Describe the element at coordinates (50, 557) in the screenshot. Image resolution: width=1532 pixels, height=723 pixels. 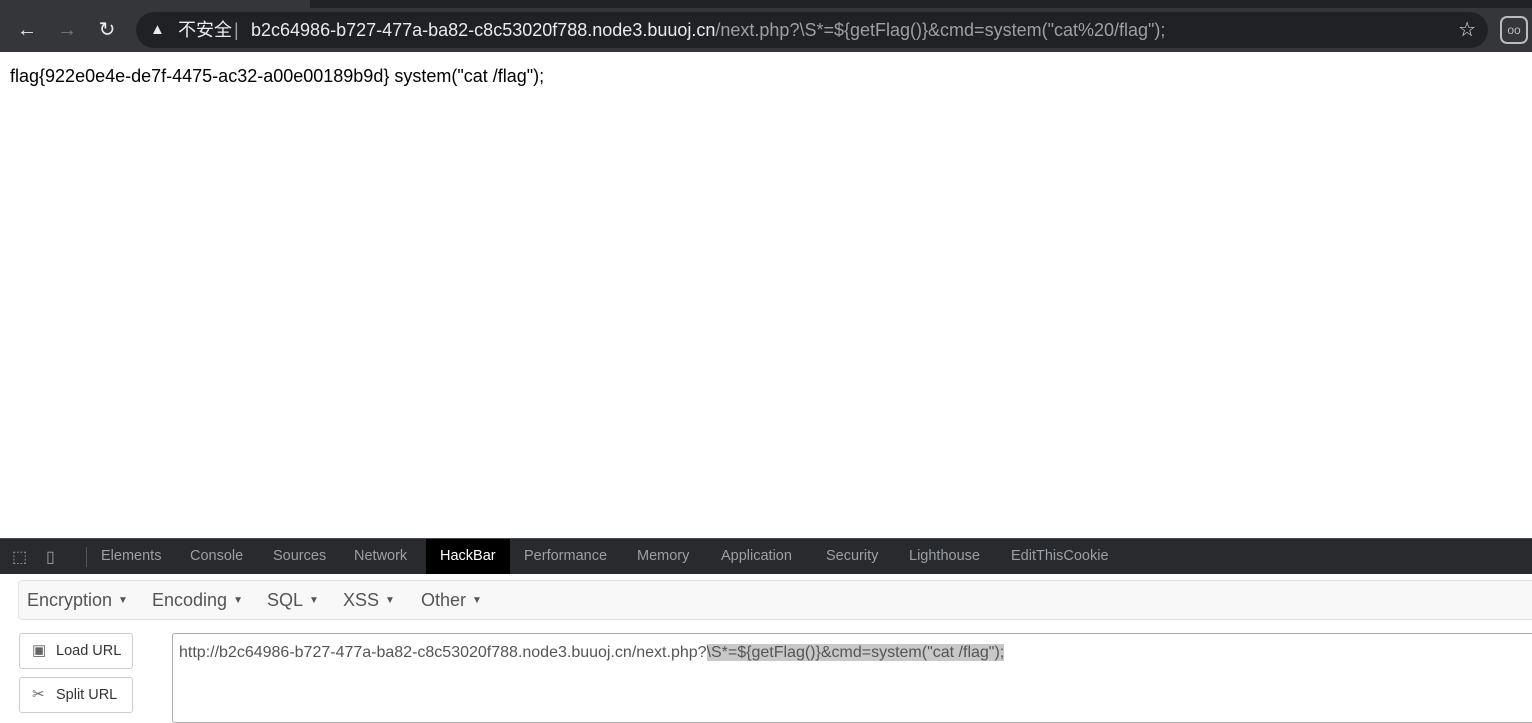
I see `device-toolbar-icon: ▯` at that location.